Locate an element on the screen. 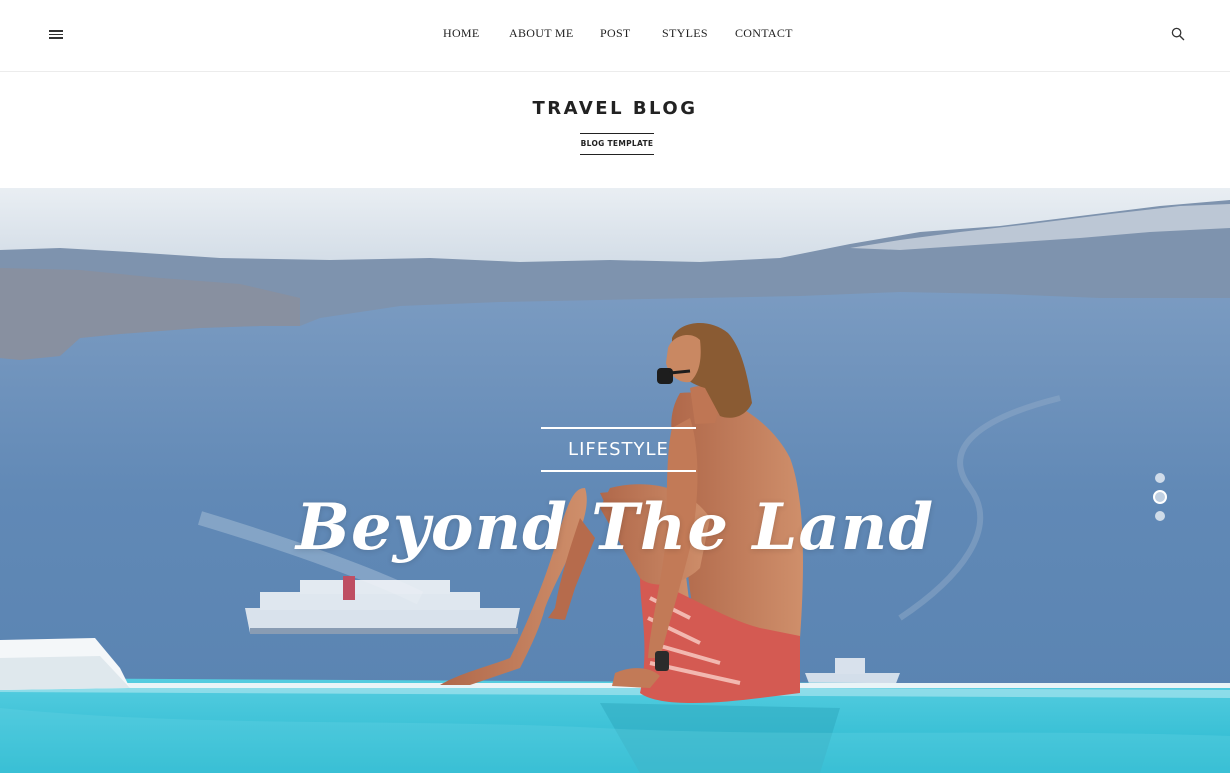 This screenshot has height=773, width=1230. slider-pagination is located at coordinates (1160, 498).